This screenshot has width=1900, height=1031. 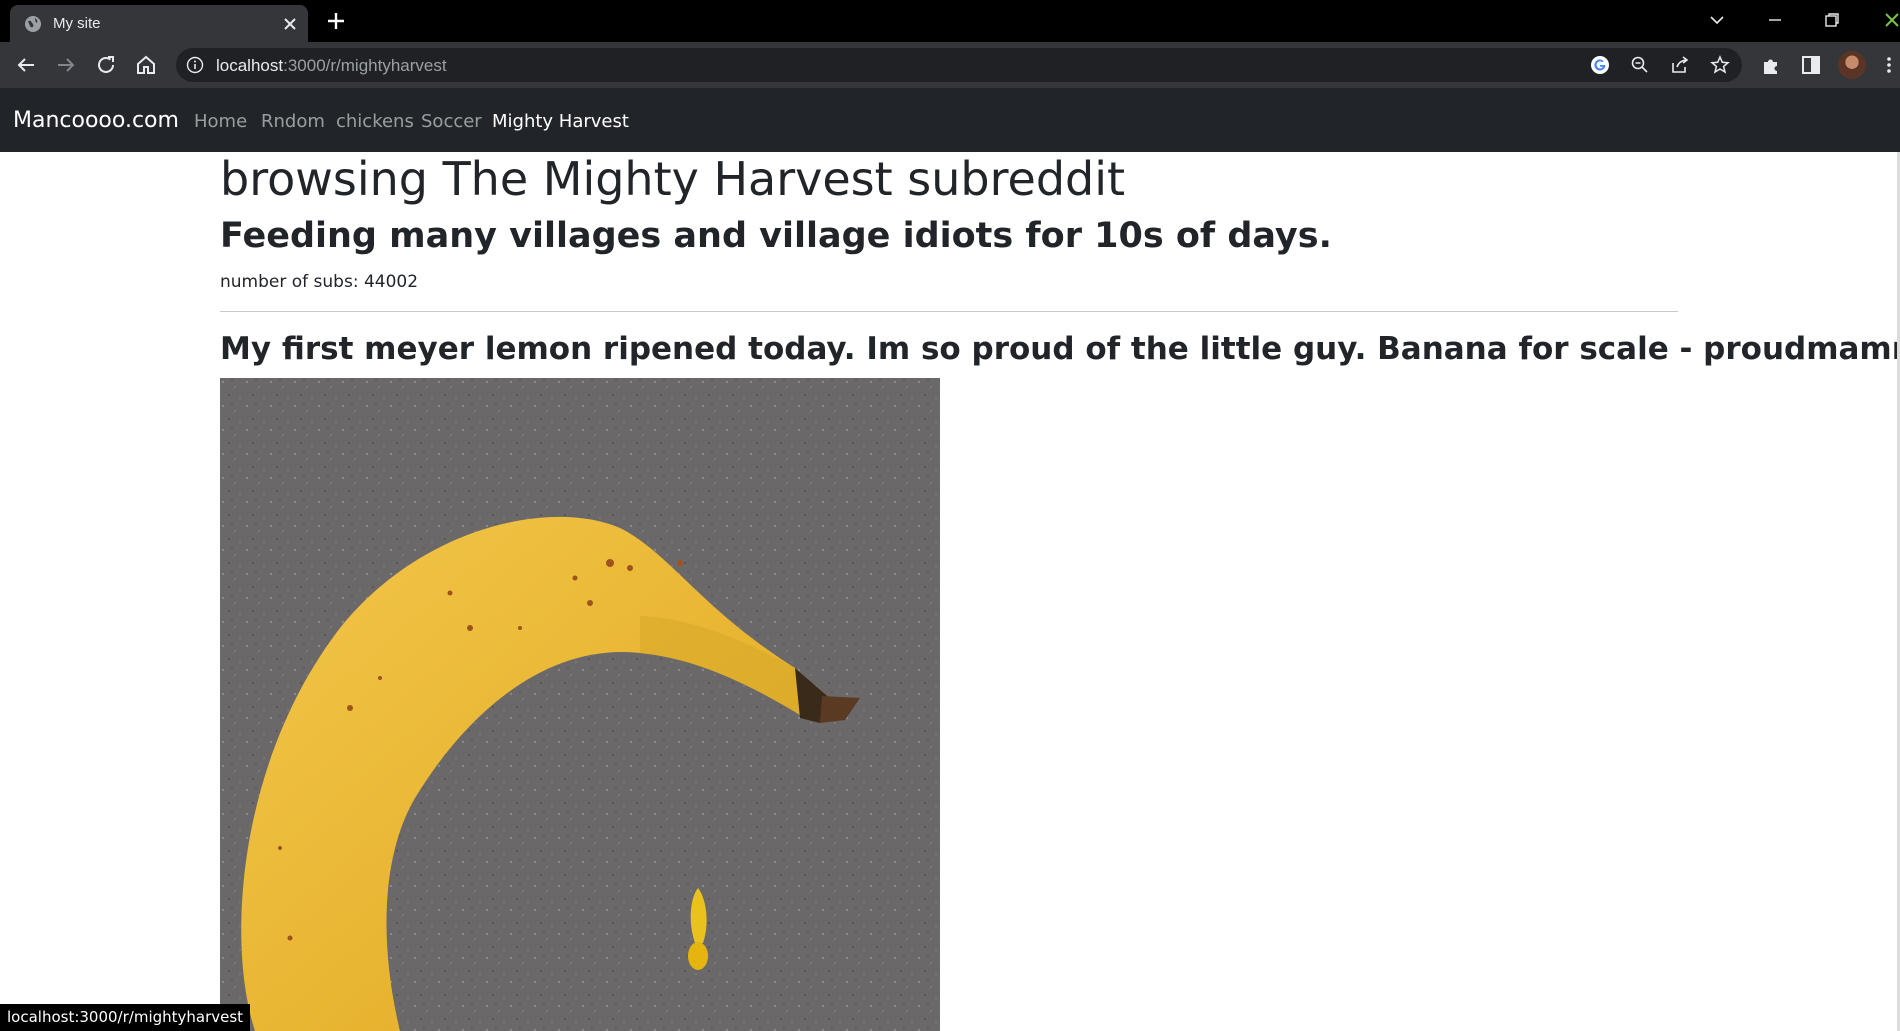 What do you see at coordinates (1640, 65) in the screenshot?
I see `zoom-out-icon` at bounding box center [1640, 65].